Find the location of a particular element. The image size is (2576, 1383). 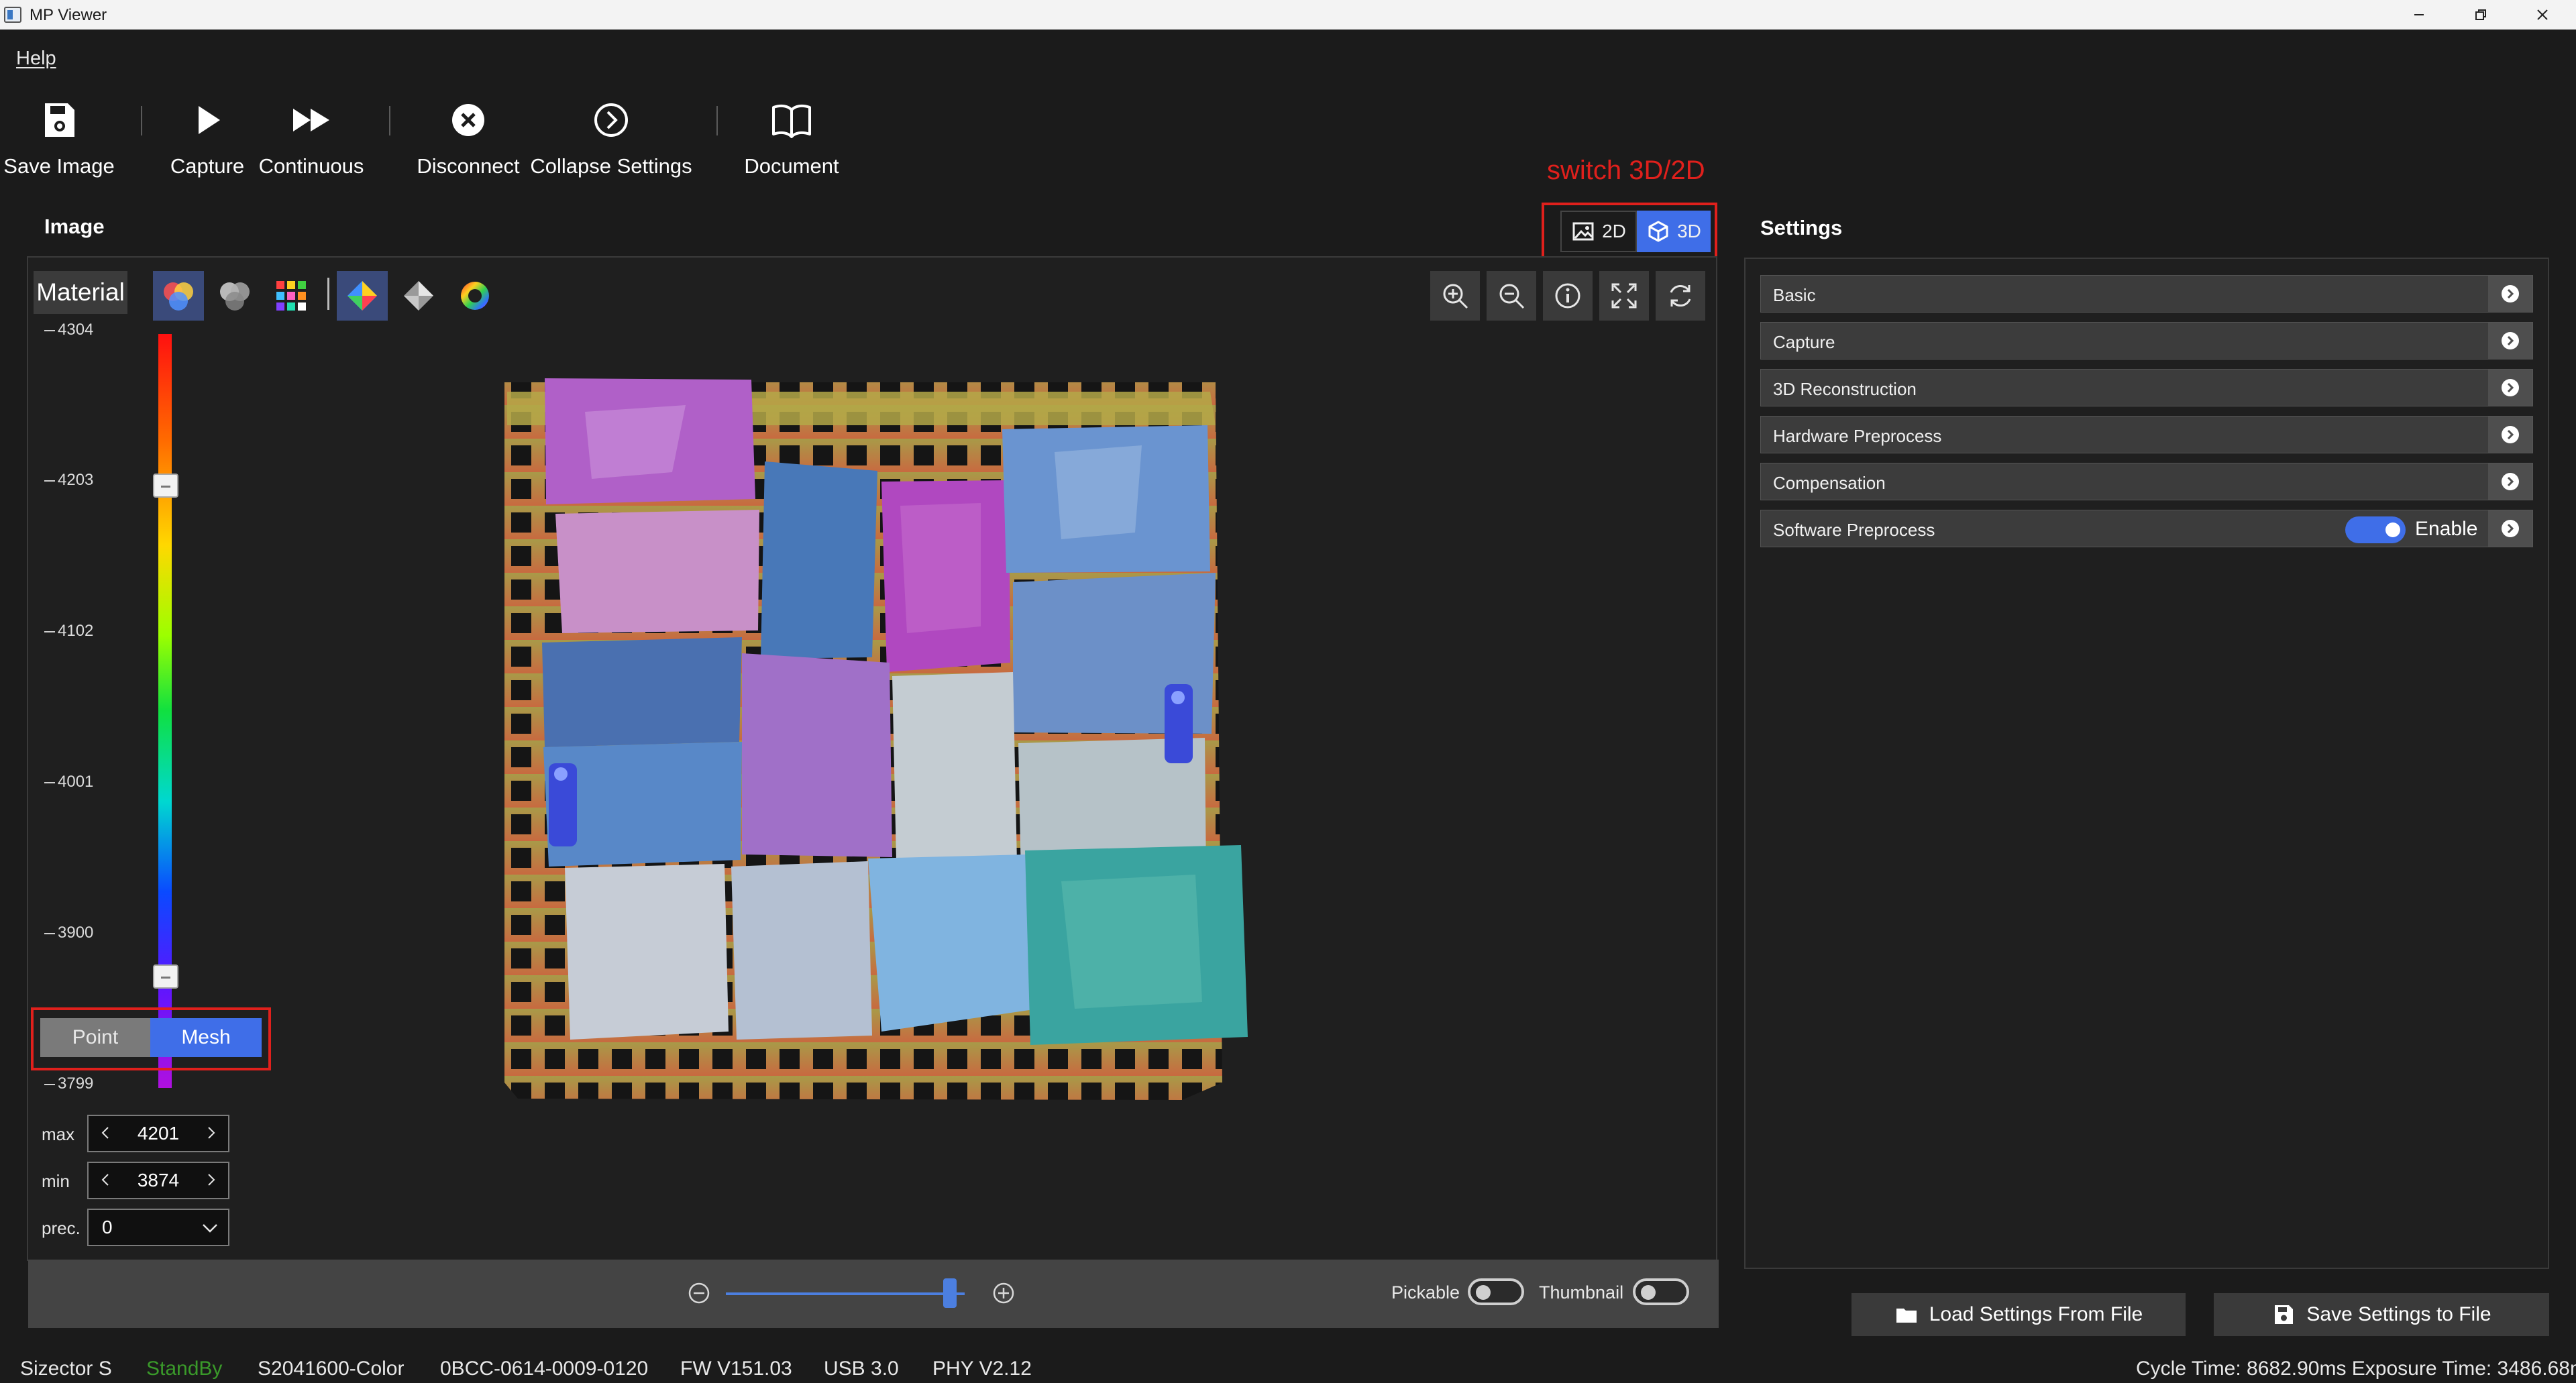

view-mode-switch: 2D 3D is located at coordinates (1635, 231).